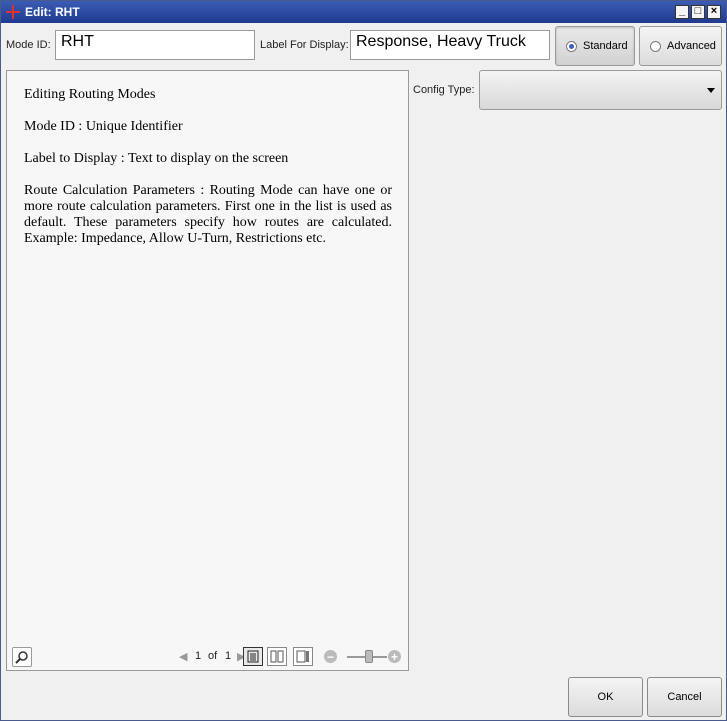 This screenshot has width=727, height=721. What do you see at coordinates (605, 697) in the screenshot?
I see `ok-button: OK` at bounding box center [605, 697].